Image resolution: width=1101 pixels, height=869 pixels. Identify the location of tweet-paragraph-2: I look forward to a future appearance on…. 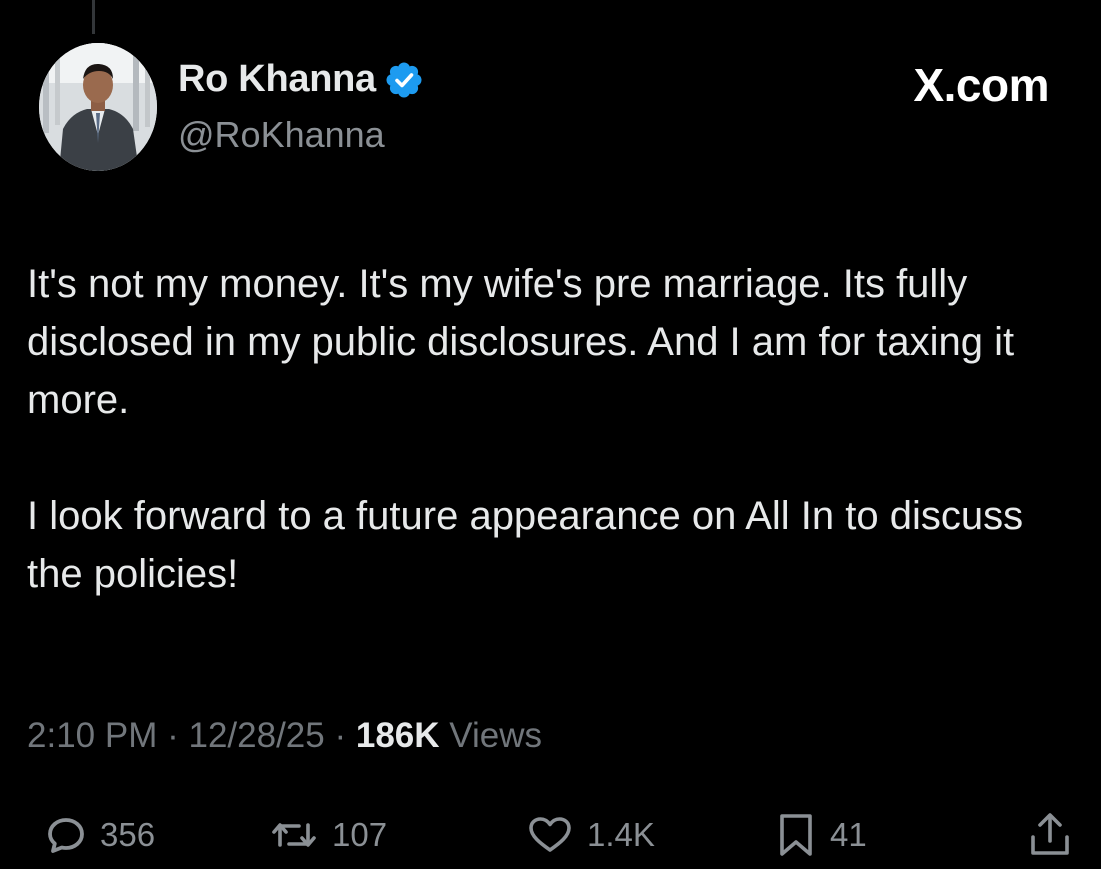
(525, 545).